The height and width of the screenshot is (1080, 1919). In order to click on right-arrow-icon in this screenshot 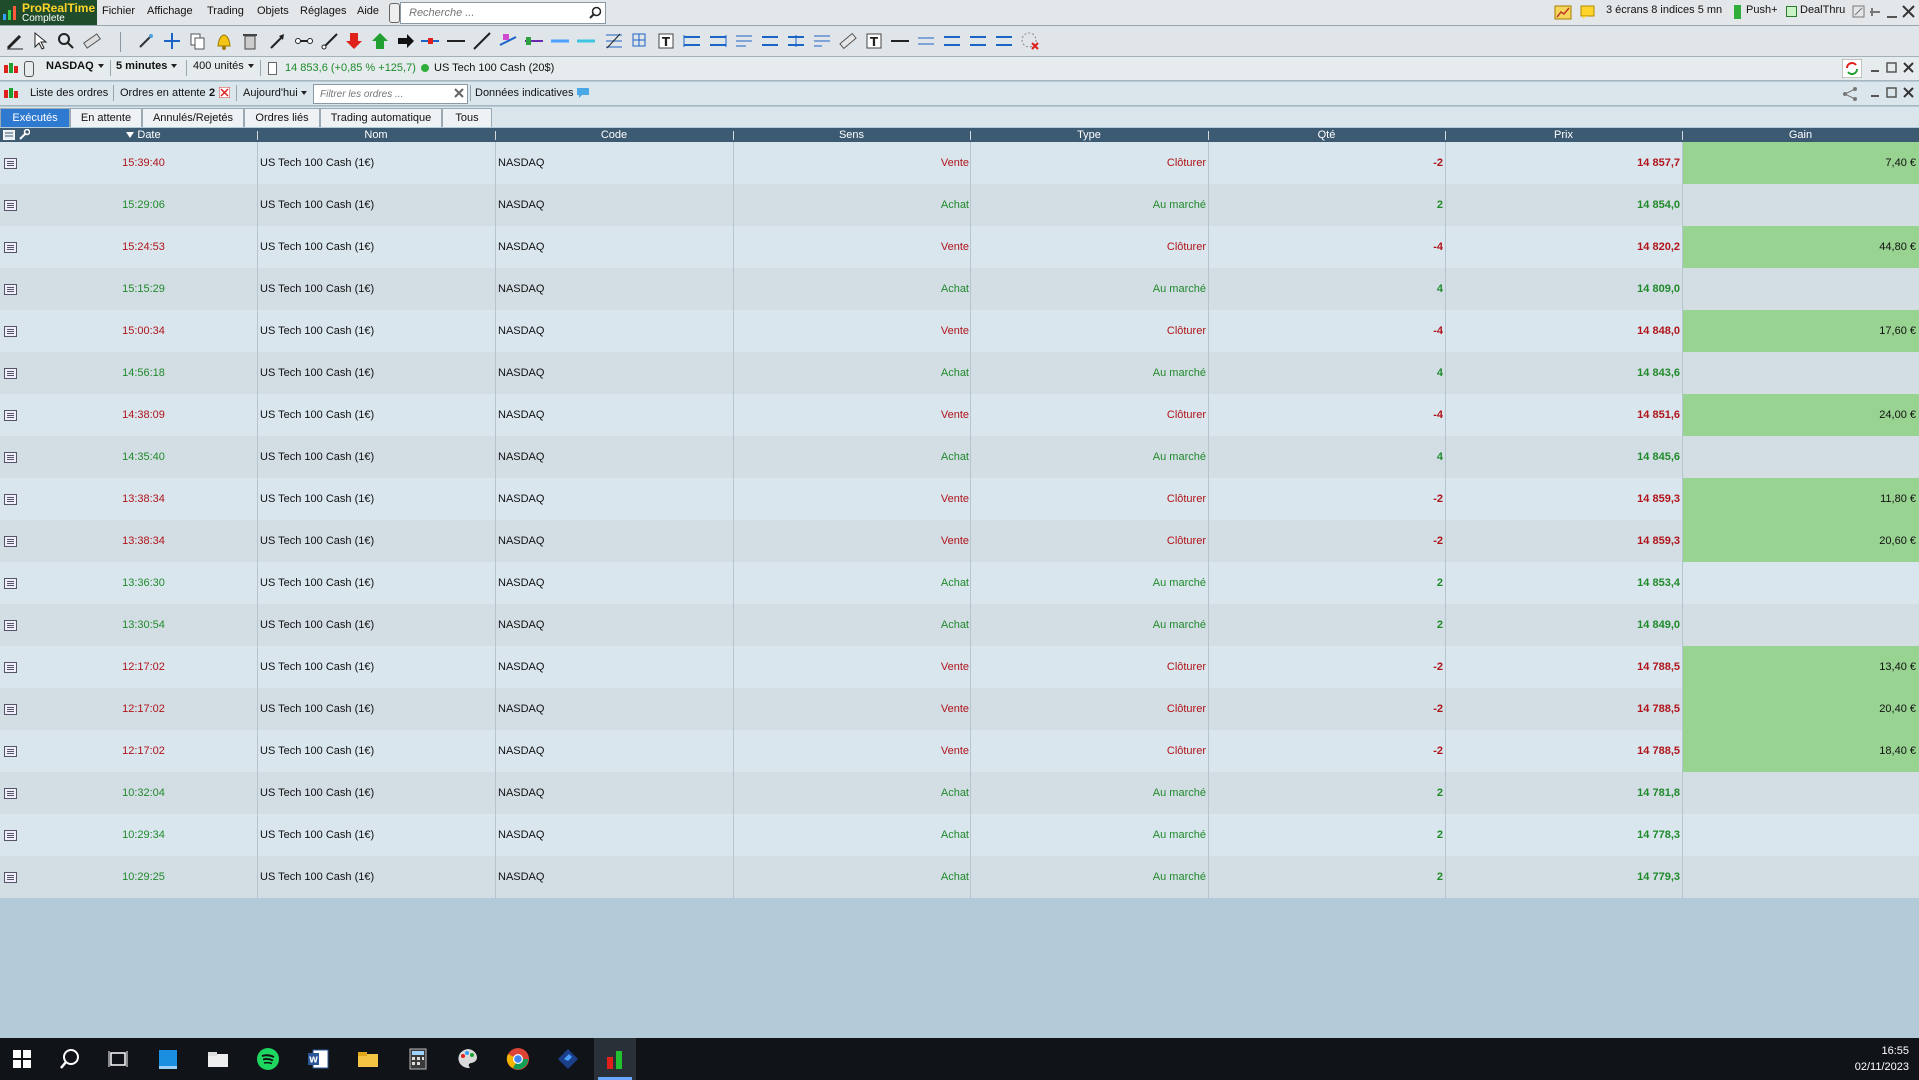, I will do `click(406, 41)`.